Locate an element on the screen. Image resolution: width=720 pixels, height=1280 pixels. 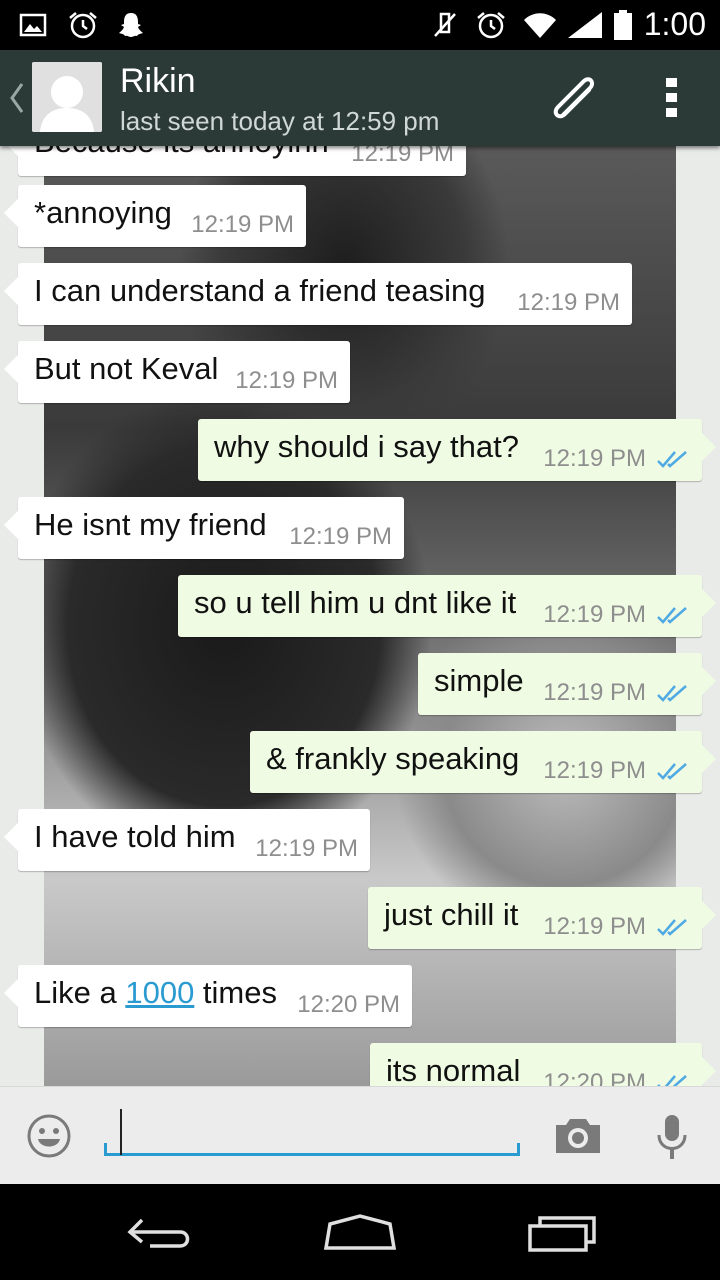
back-icon is located at coordinates (160, 1232).